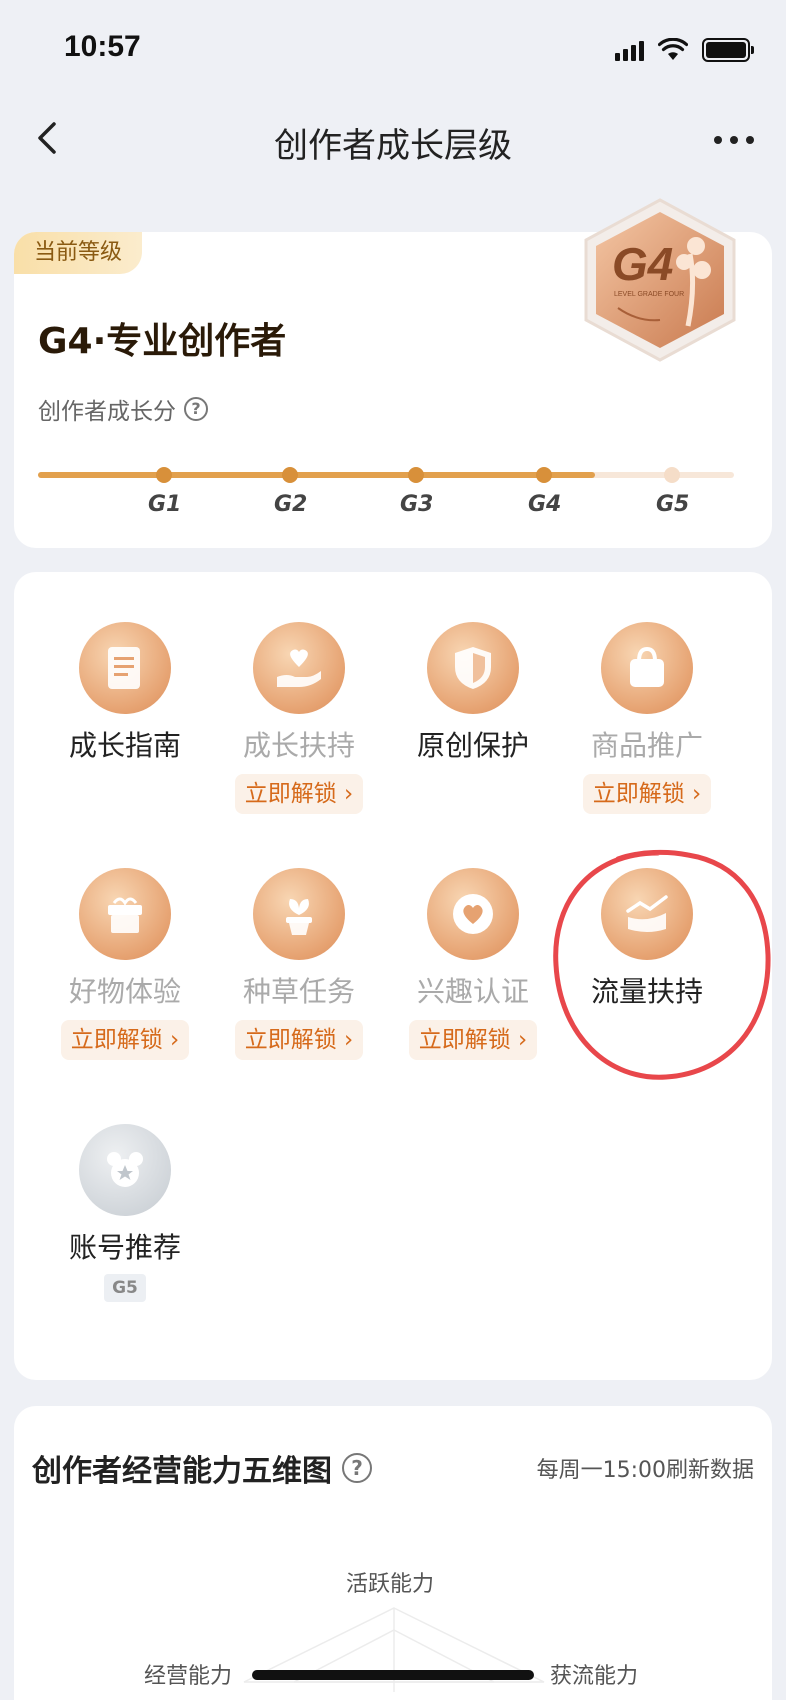  I want to click on badge-sub-text: LEVEL GRADE FOUR, so click(649, 294).